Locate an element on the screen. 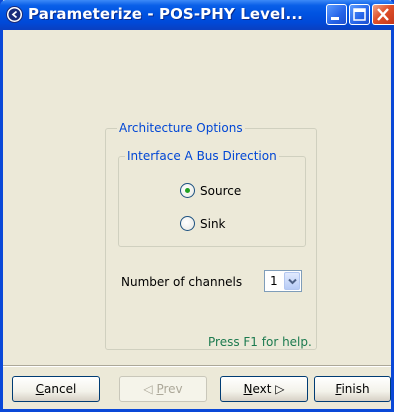 This screenshot has height=412, width=394. prev-label-rest: rev is located at coordinates (173, 389).